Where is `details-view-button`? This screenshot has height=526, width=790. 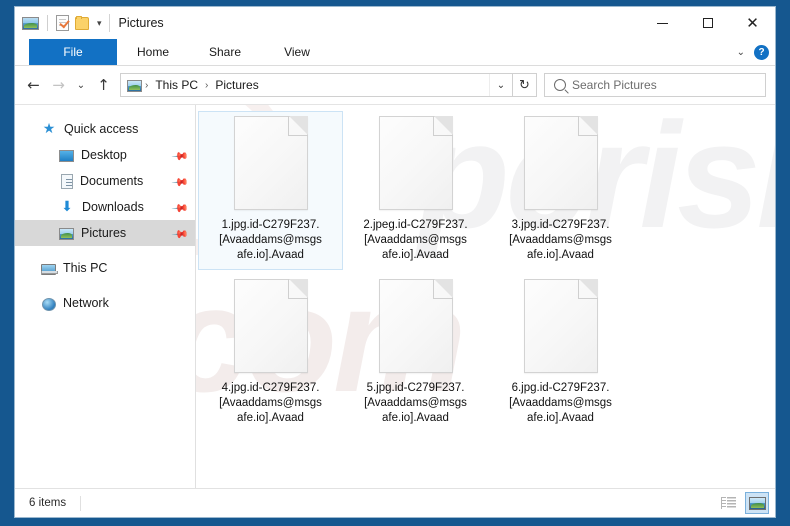 details-view-button is located at coordinates (728, 503).